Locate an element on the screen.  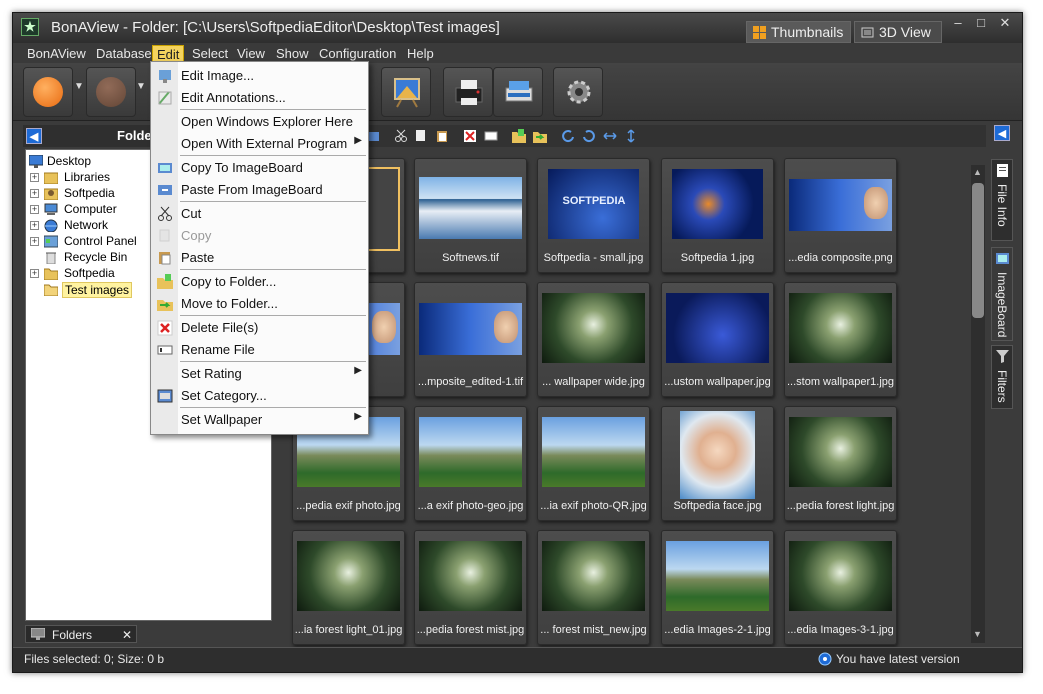
rotate-left-icon is located at coordinates (568, 136).